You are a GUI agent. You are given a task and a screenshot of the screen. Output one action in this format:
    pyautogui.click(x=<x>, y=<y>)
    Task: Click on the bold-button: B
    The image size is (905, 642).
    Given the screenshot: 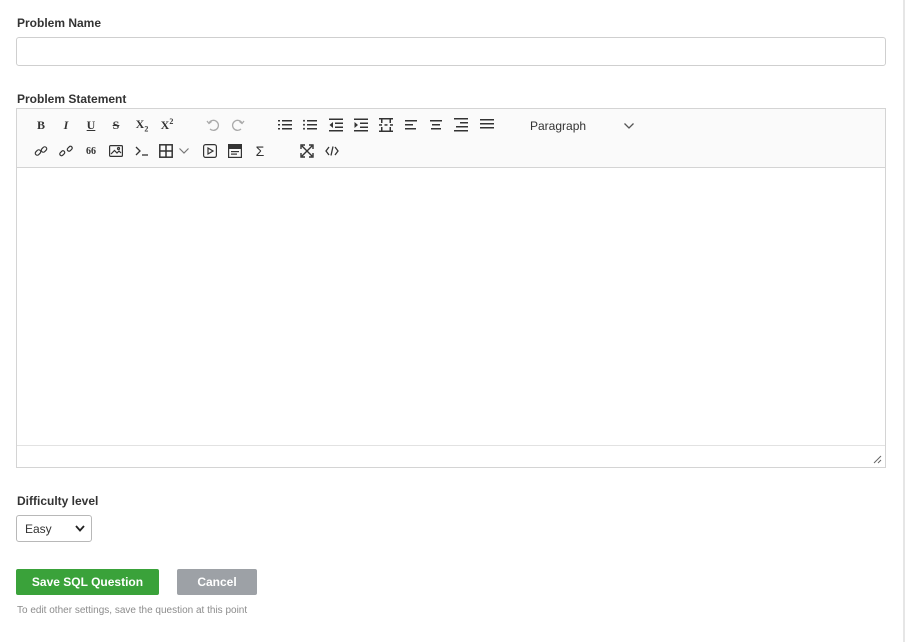 What is the action you would take?
    pyautogui.click(x=41, y=125)
    